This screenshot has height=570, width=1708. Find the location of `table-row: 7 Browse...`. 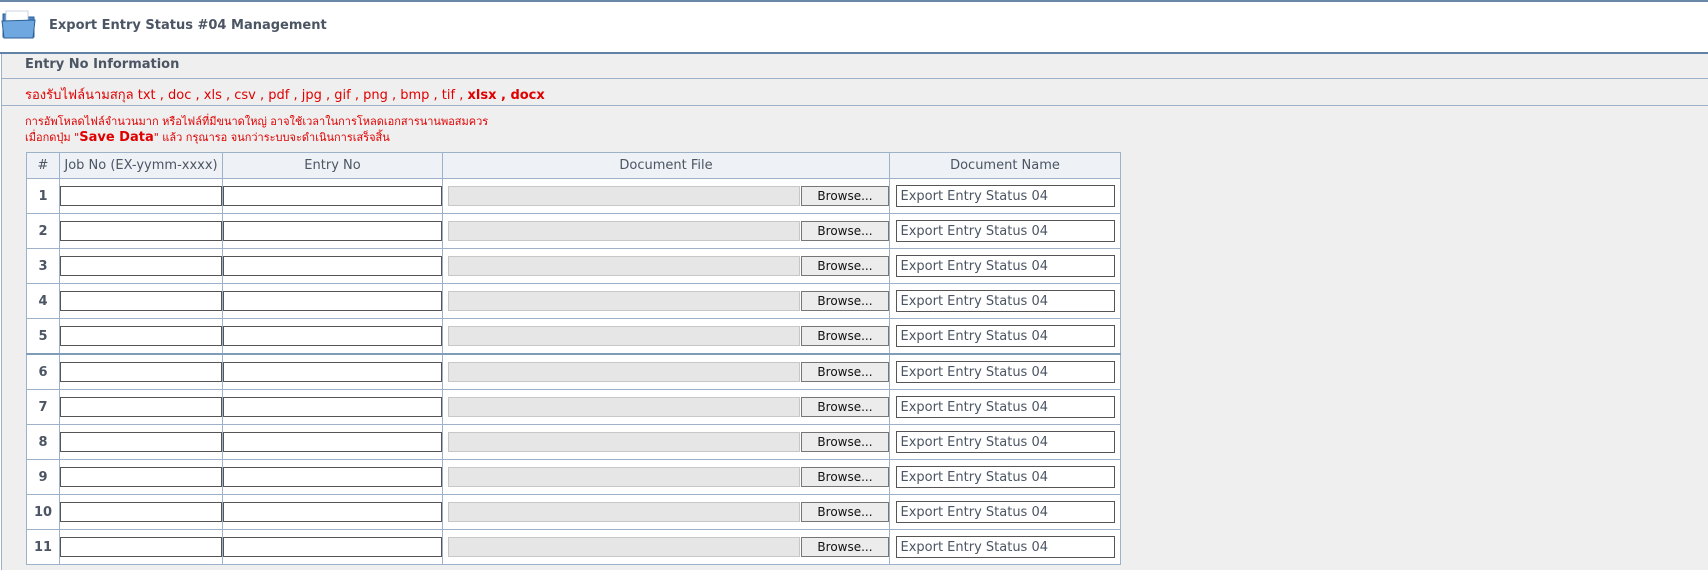

table-row: 7 Browse... is located at coordinates (573, 407).